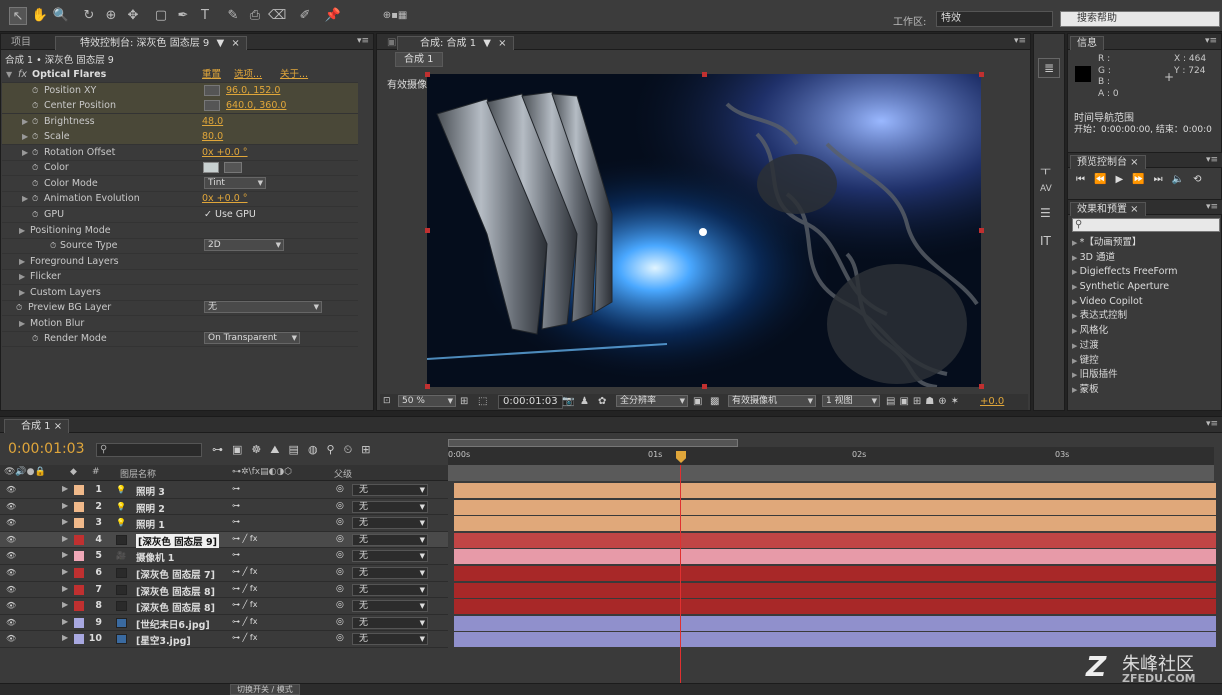  What do you see at coordinates (175, 591) in the screenshot?
I see `layer-name: [深灰色 固态层 8]` at bounding box center [175, 591].